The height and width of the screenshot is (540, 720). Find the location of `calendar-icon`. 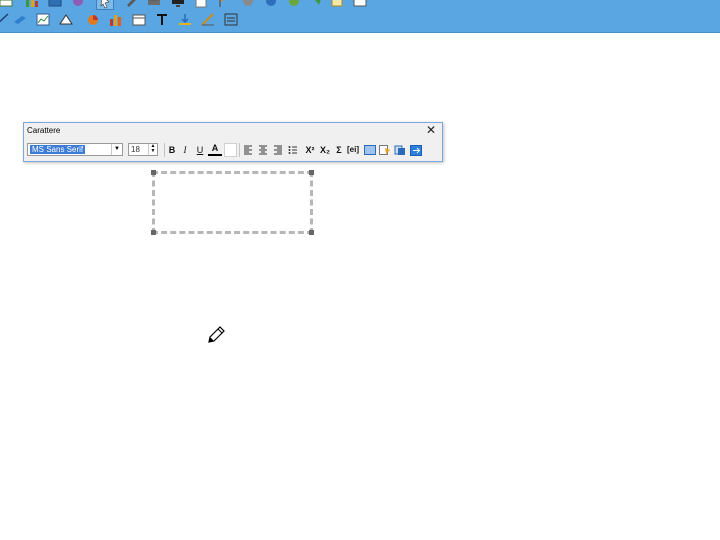

calendar-icon is located at coordinates (139, 19).